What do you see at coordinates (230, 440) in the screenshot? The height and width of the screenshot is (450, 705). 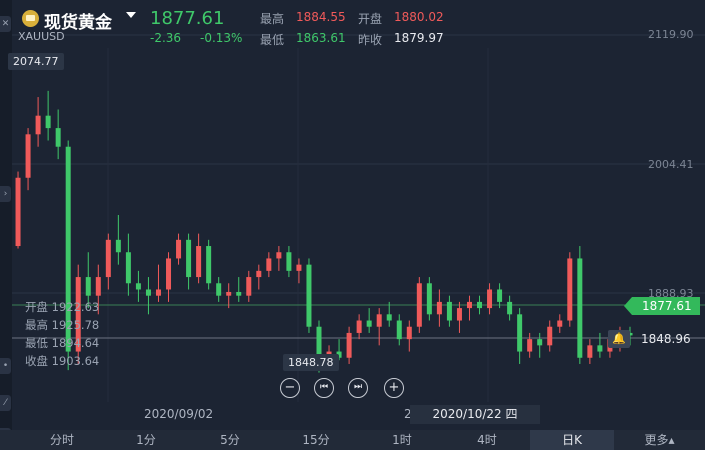 I see `tab-5min: 5分` at bounding box center [230, 440].